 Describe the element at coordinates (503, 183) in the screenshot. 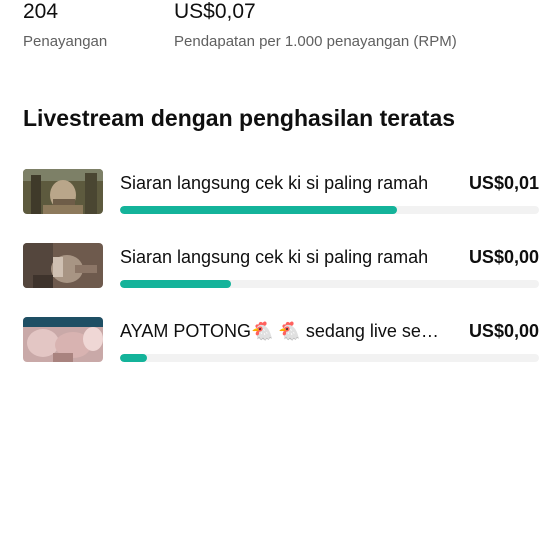

I see `livestream-earnings: US$0,01` at that location.